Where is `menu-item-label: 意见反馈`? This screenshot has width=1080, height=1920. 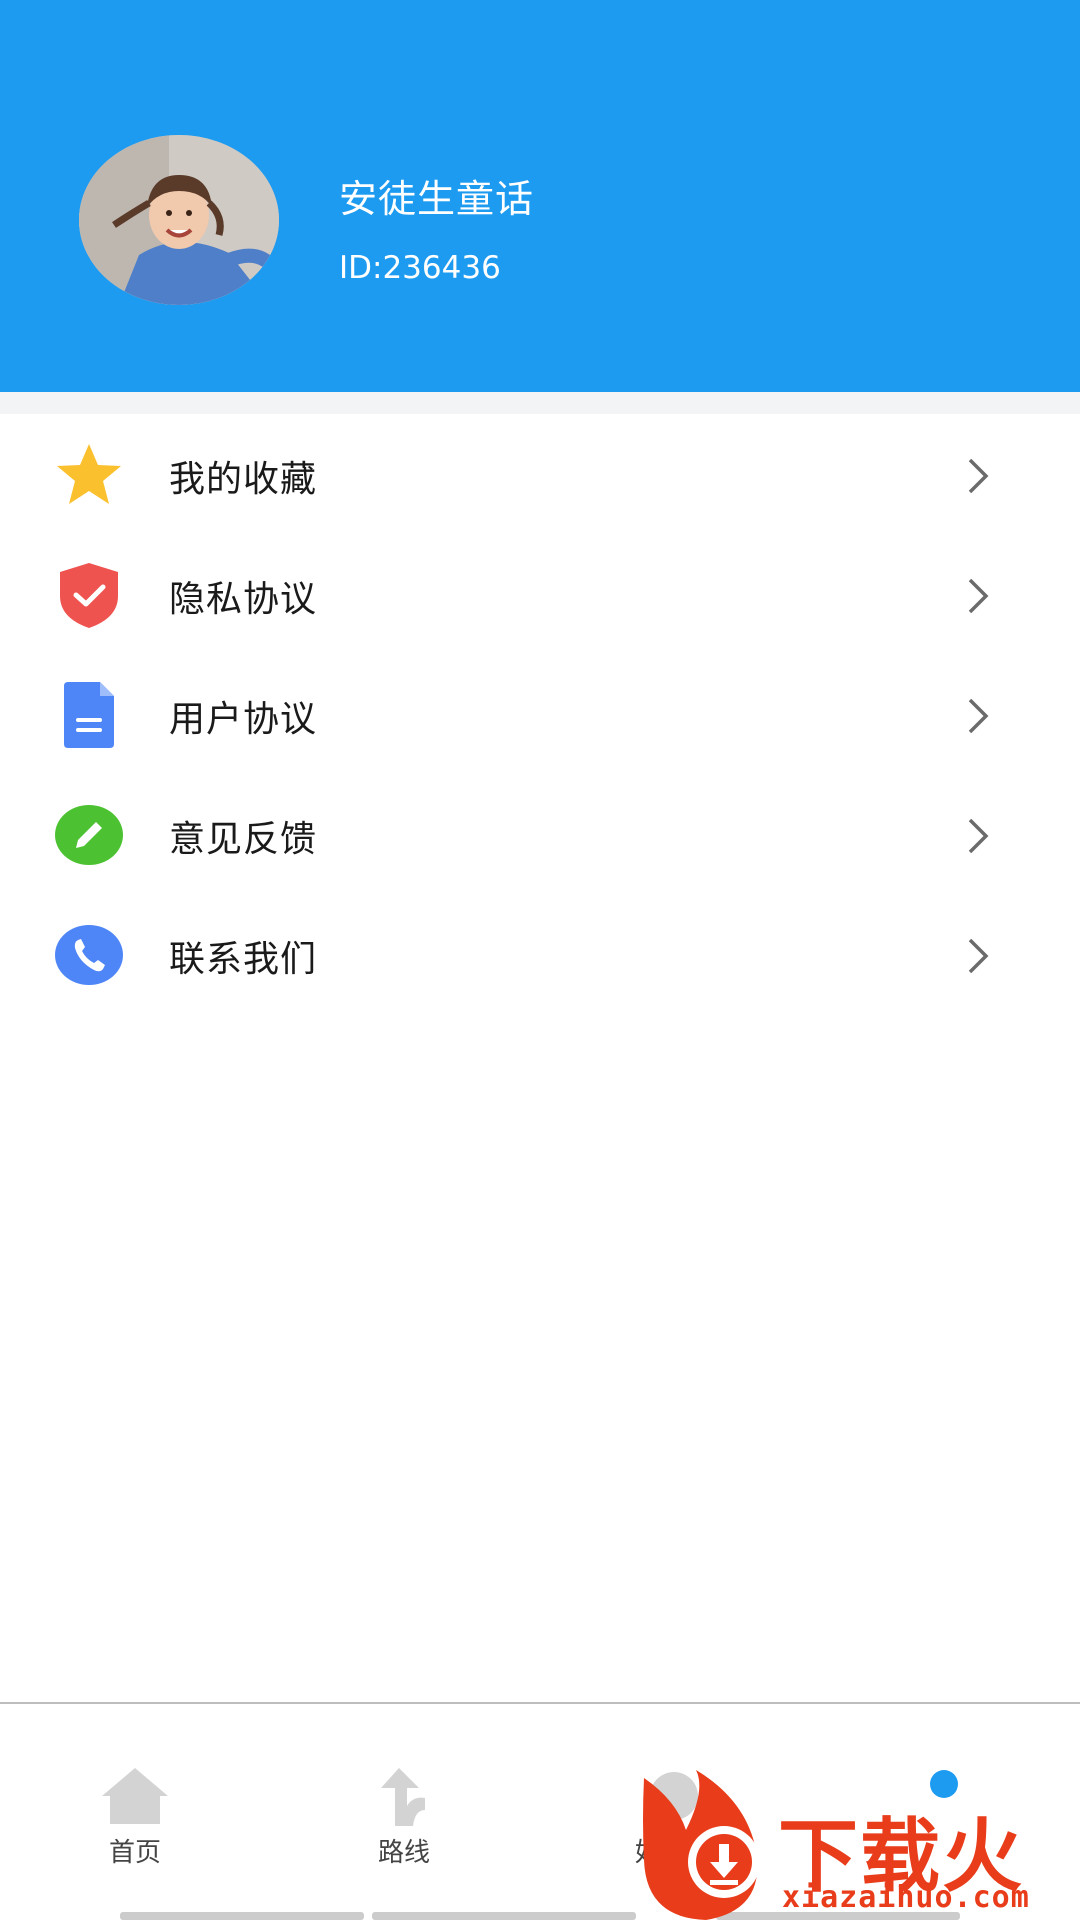 menu-item-label: 意见反馈 is located at coordinates (243, 839).